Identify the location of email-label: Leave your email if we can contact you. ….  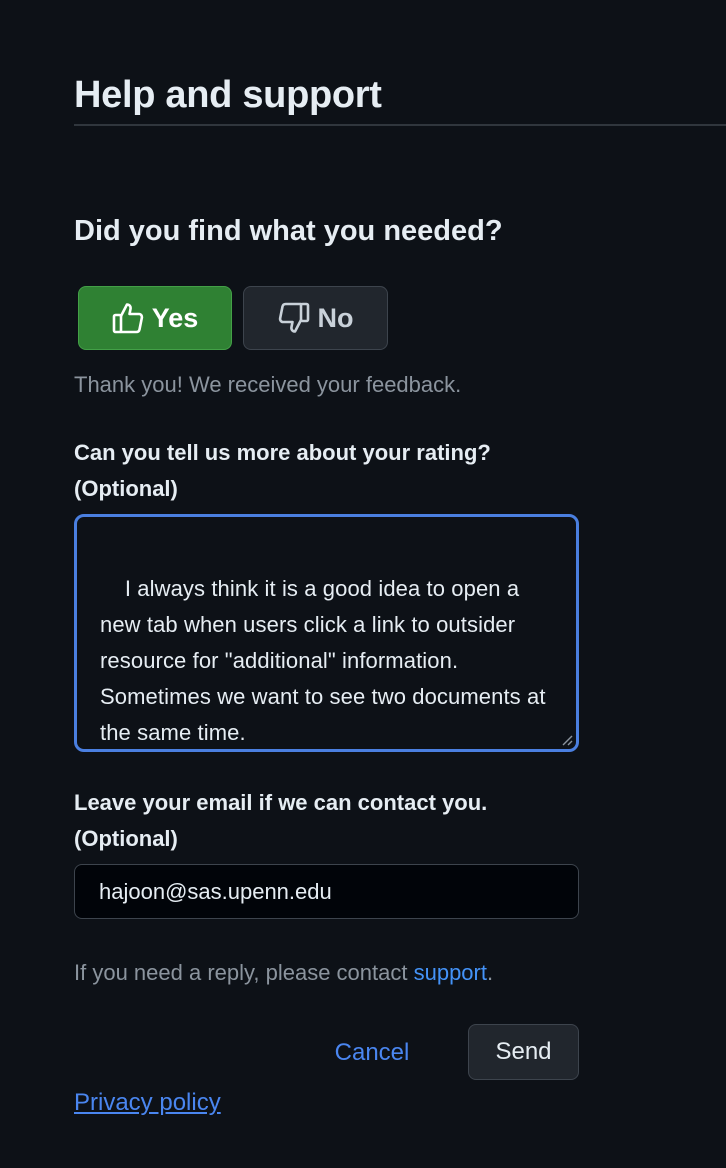
(334, 821).